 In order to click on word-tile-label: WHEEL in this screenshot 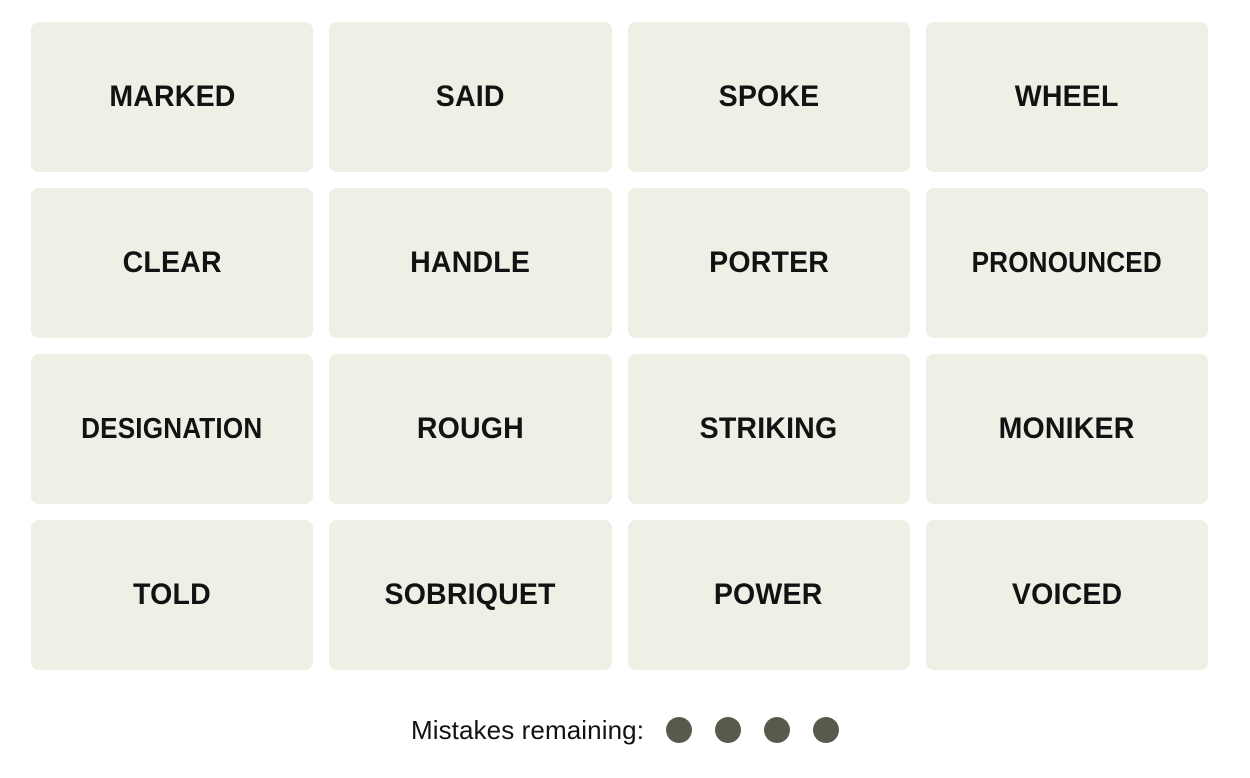, I will do `click(1066, 96)`.